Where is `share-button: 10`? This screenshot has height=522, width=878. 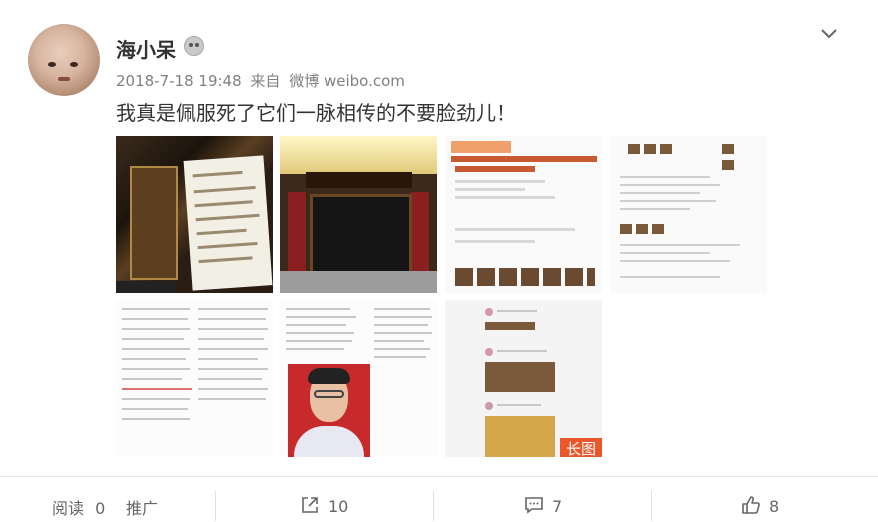 share-button: 10 is located at coordinates (324, 505).